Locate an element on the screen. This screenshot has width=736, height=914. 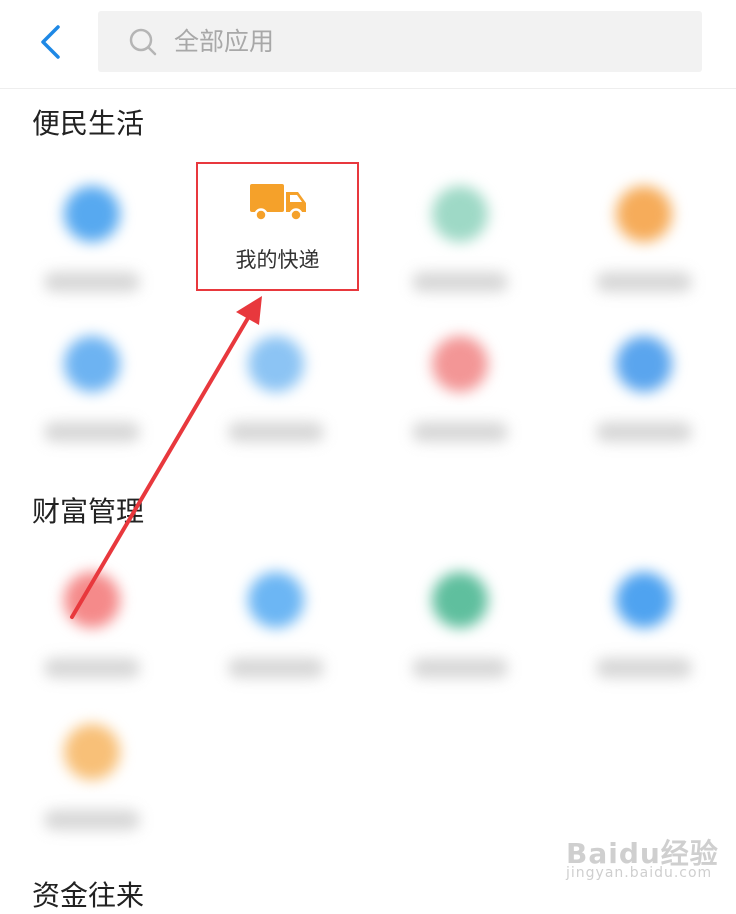
watermark-url: jingyan.baidu.com is located at coordinates (639, 873).